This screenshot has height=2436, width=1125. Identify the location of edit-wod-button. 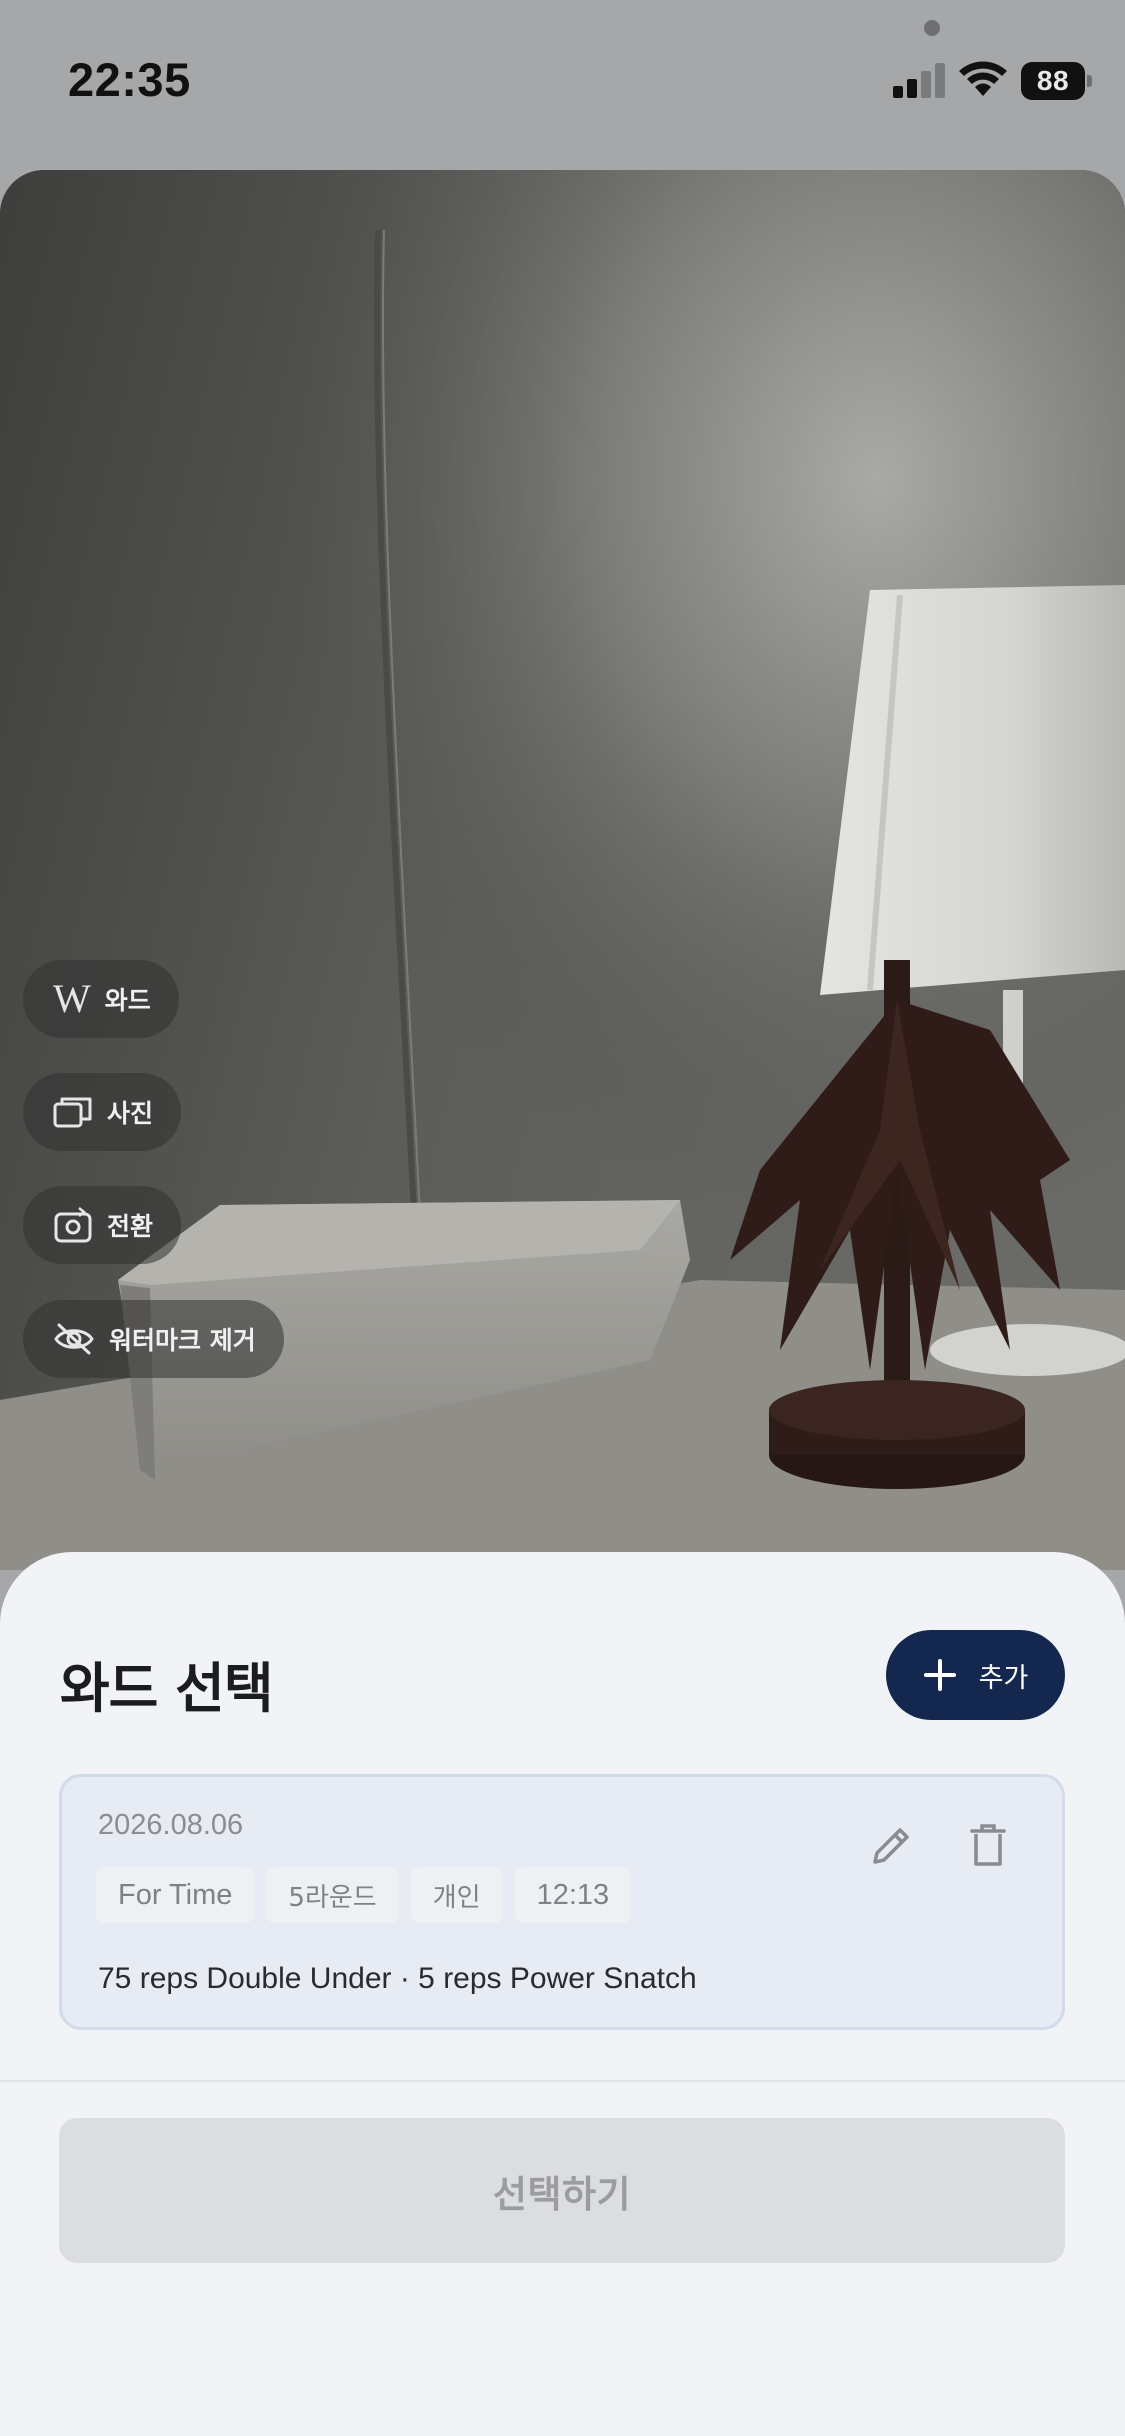
(892, 1845).